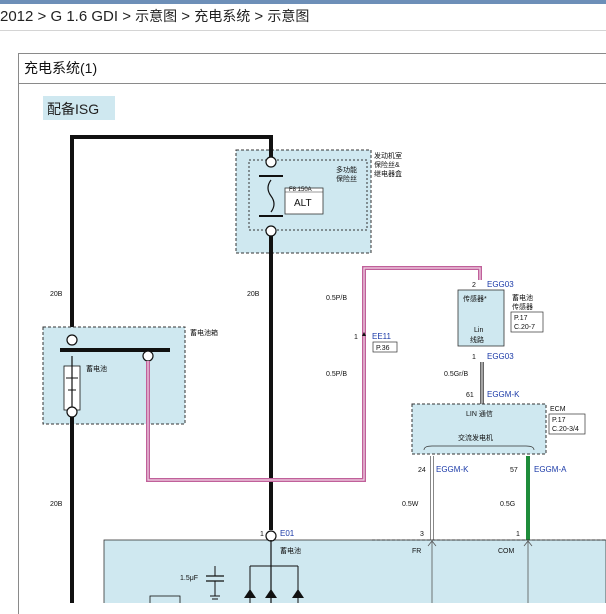 This screenshot has width=606, height=614. Describe the element at coordinates (253, 294) in the screenshot. I see `wire-size-2: 20B` at that location.